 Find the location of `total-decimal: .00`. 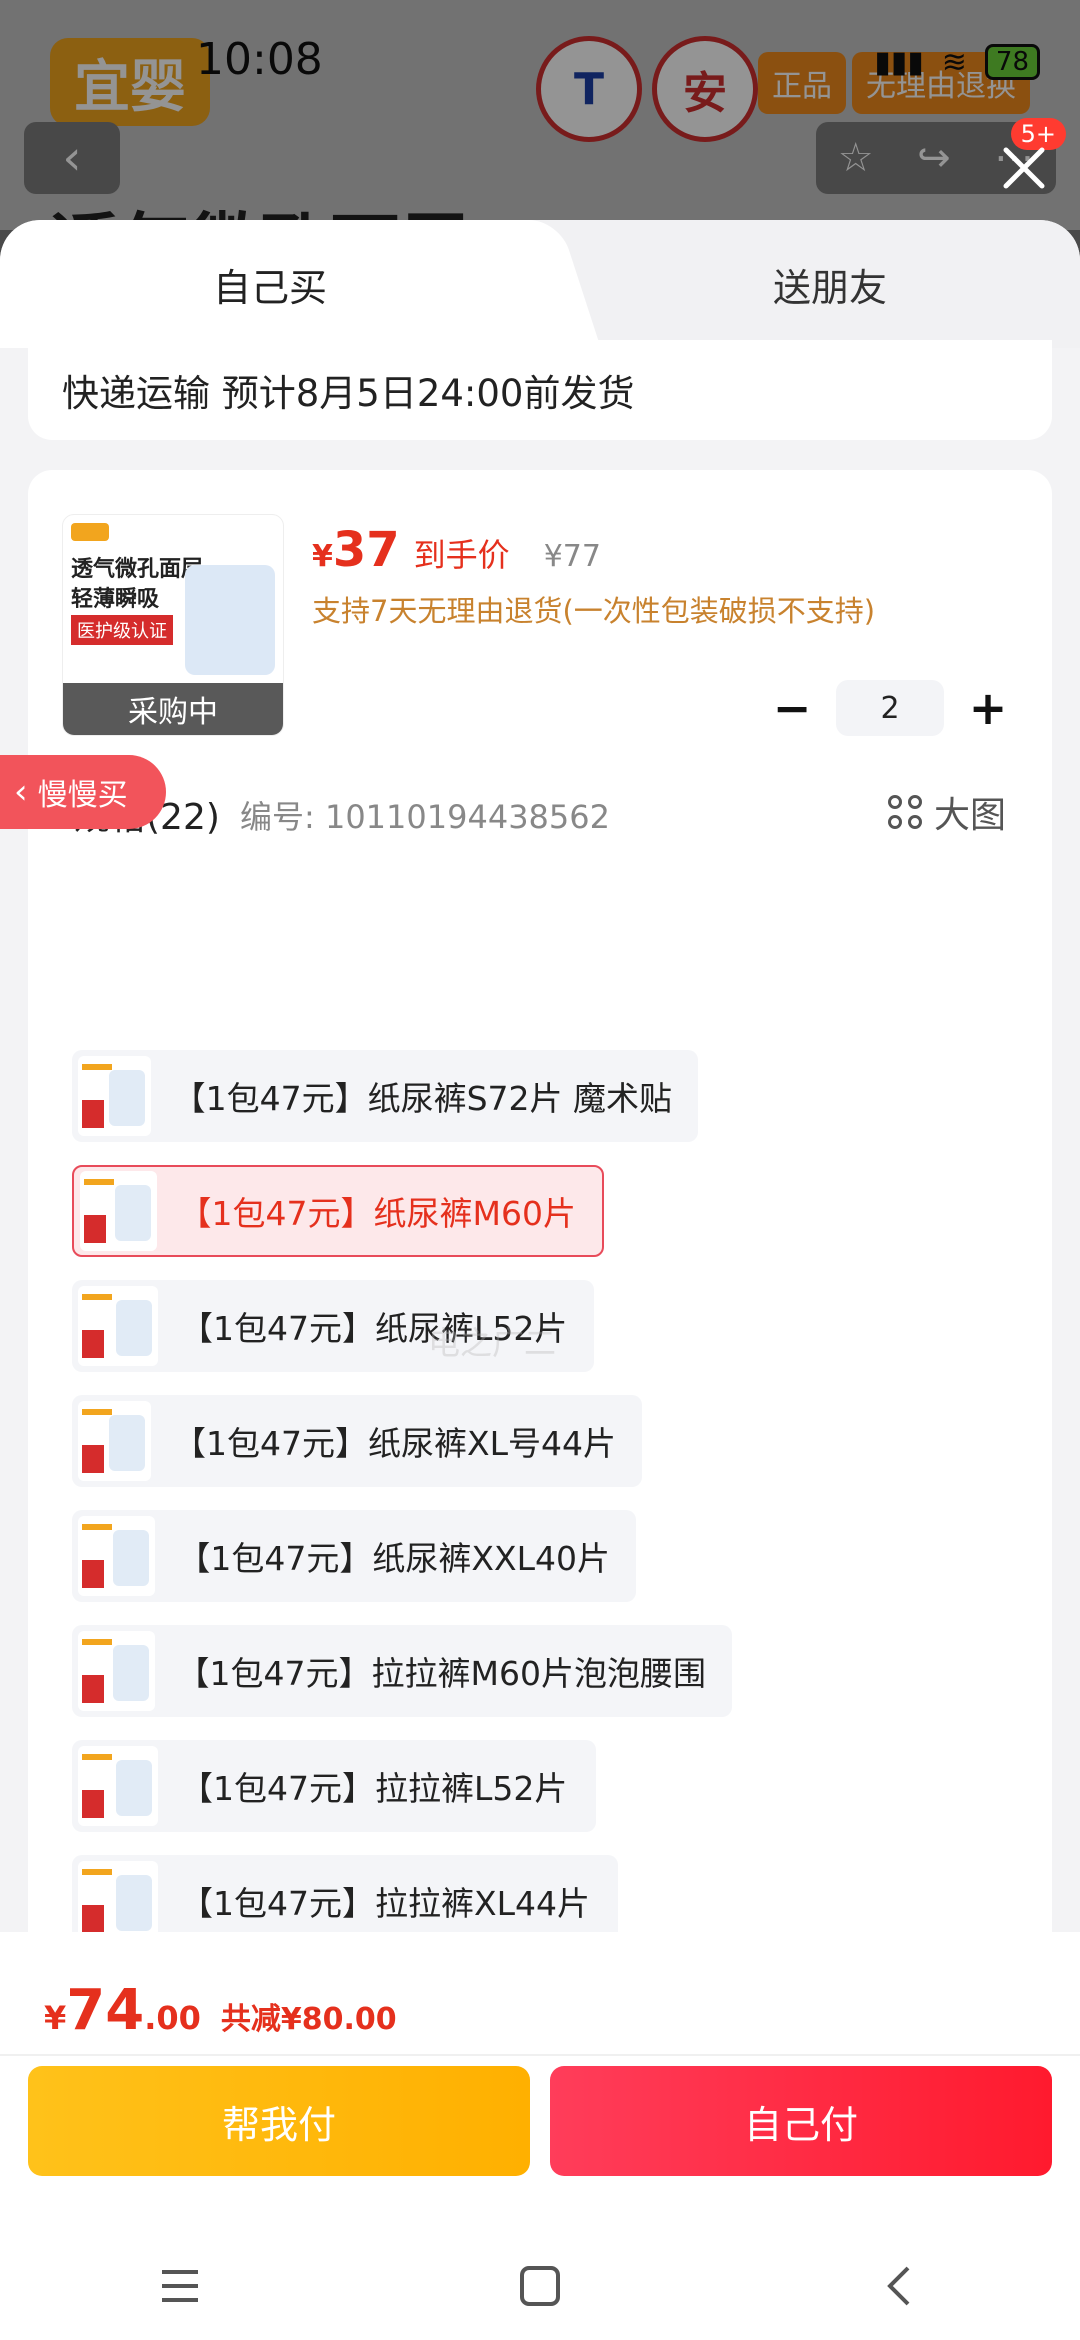

total-decimal: .00 is located at coordinates (172, 2018).